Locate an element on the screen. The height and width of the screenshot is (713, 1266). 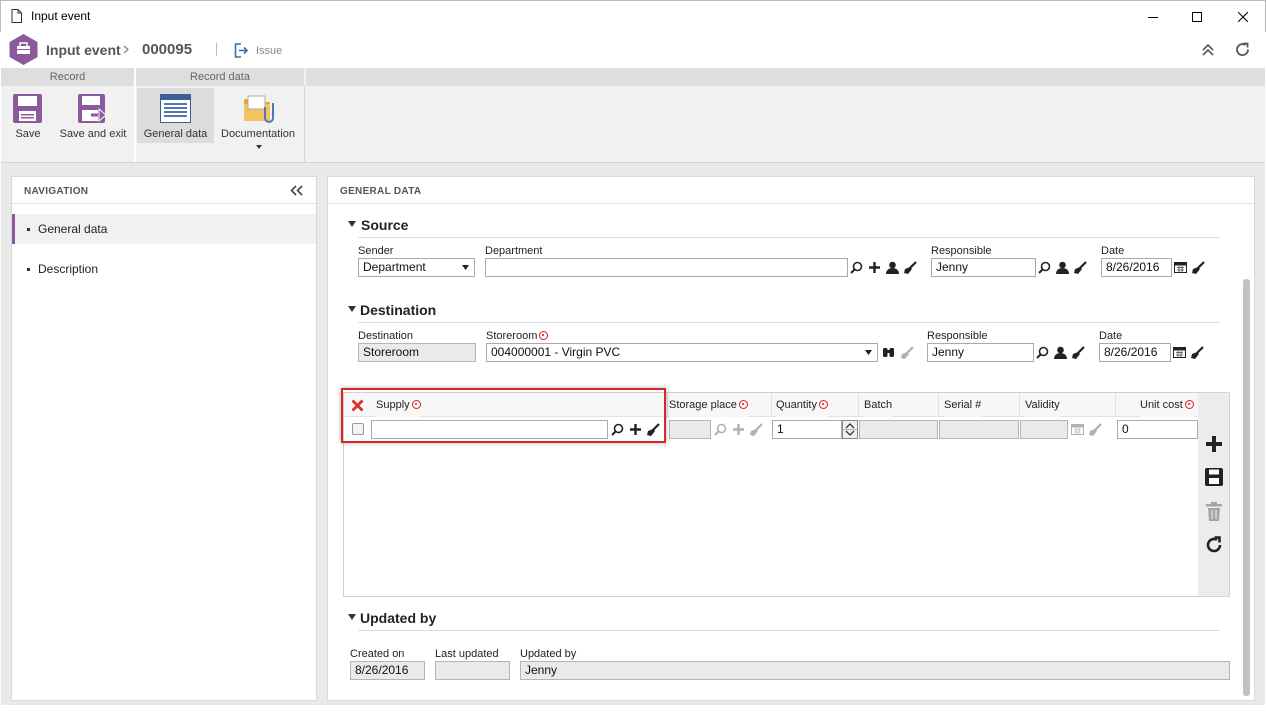
issue-label: Issue is located at coordinates (269, 51).